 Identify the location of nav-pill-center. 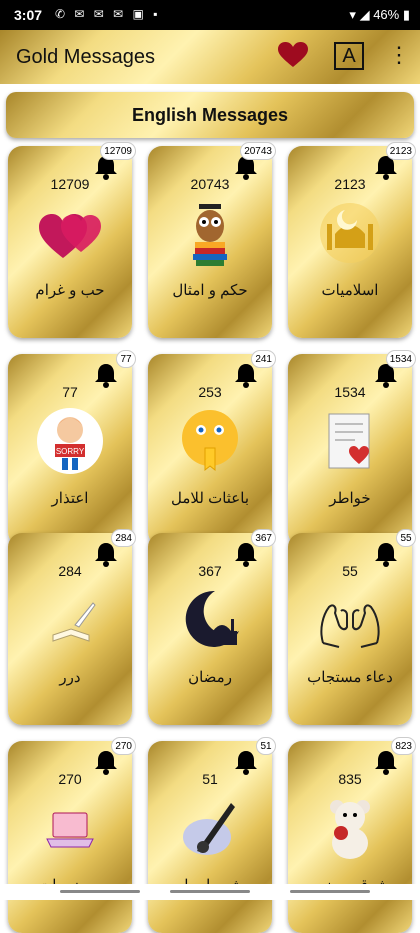
(210, 891).